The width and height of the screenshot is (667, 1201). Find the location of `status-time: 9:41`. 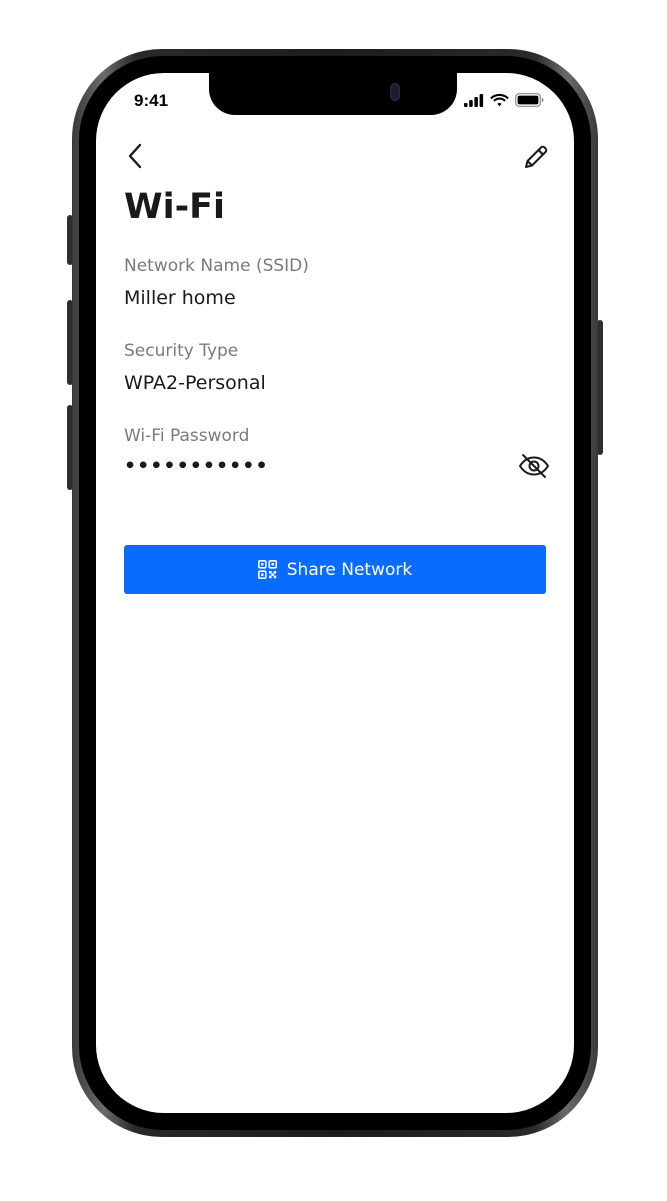

status-time: 9:41 is located at coordinates (151, 100).